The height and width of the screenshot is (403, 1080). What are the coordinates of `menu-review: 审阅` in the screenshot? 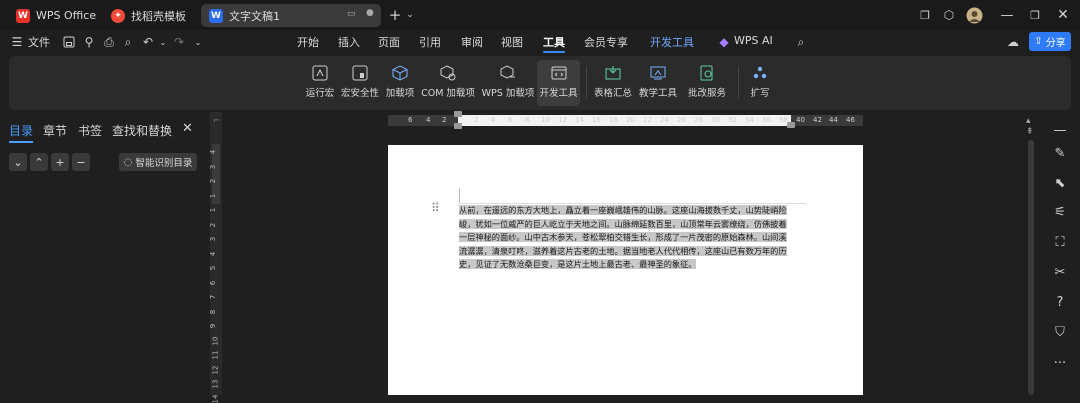 It's located at (472, 42).